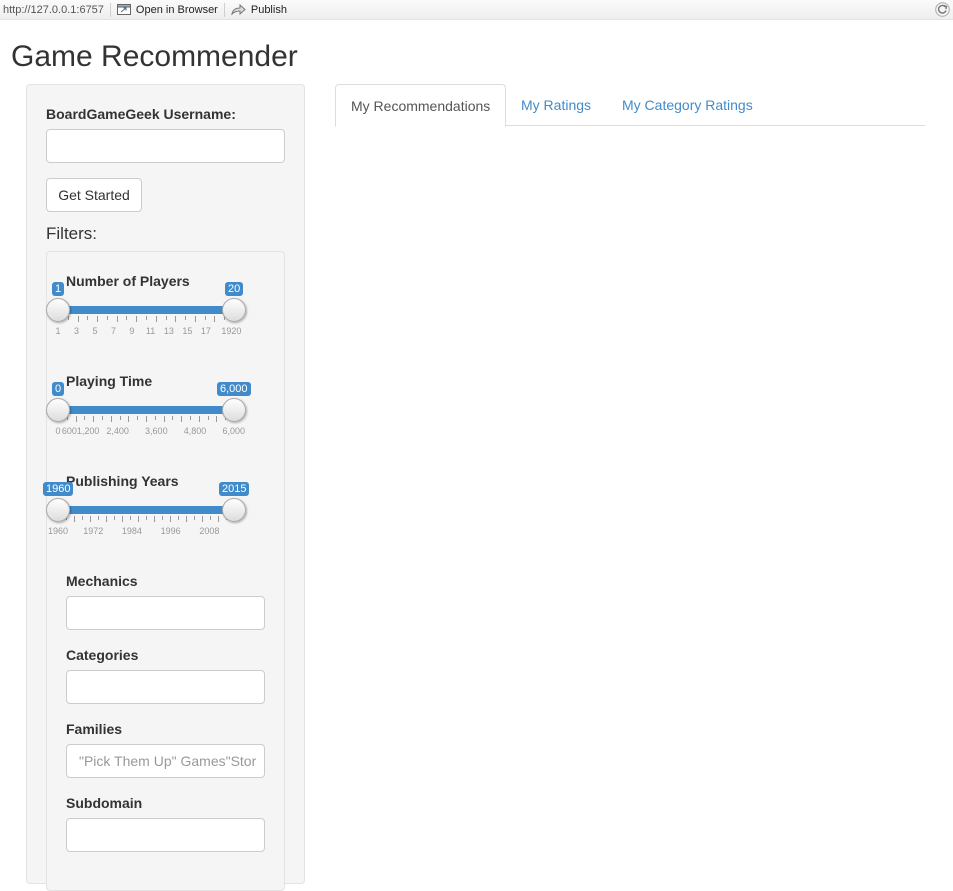 Image resolution: width=953 pixels, height=891 pixels. What do you see at coordinates (234, 289) in the screenshot?
I see `slider-value-to: 20` at bounding box center [234, 289].